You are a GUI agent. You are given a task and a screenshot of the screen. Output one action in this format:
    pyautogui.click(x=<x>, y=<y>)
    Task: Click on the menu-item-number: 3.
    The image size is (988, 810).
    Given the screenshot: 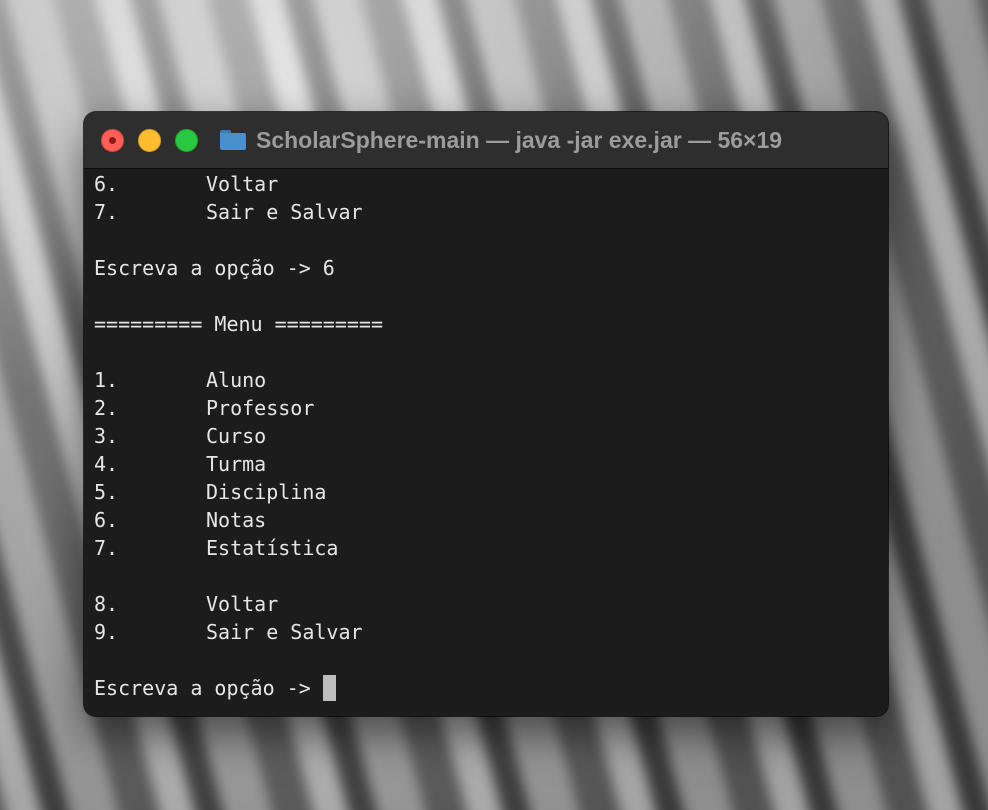 What is the action you would take?
    pyautogui.click(x=106, y=436)
    